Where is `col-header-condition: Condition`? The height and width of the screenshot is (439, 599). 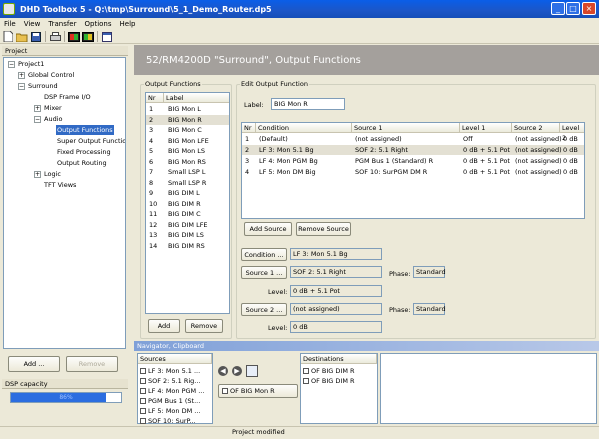 col-header-condition: Condition is located at coordinates (304, 128).